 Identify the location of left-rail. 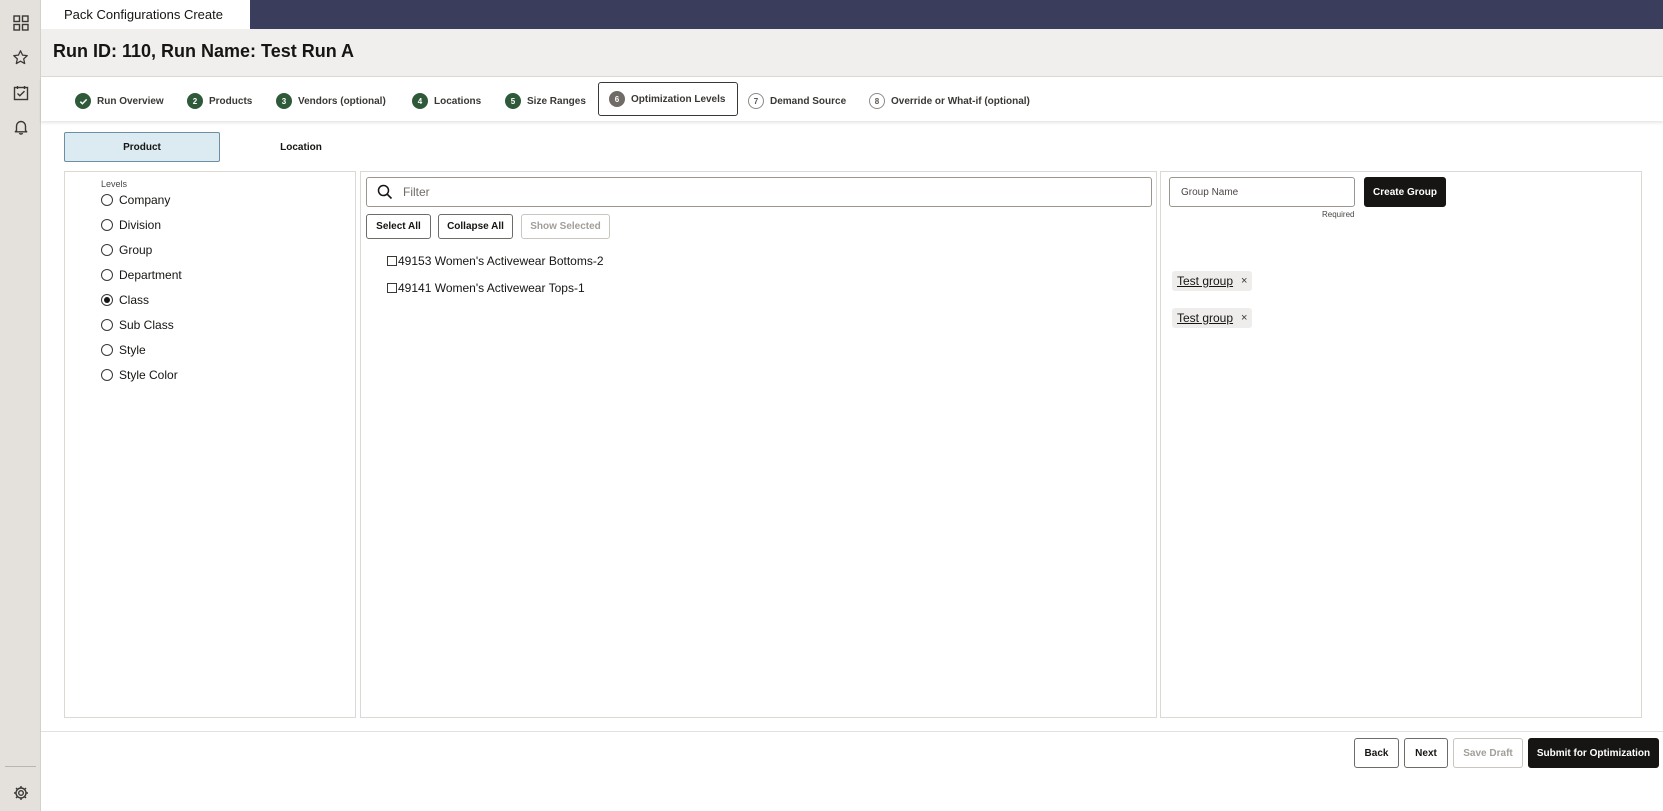
(20, 405).